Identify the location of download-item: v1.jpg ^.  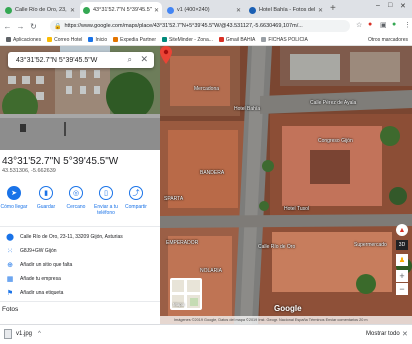
(22, 334).